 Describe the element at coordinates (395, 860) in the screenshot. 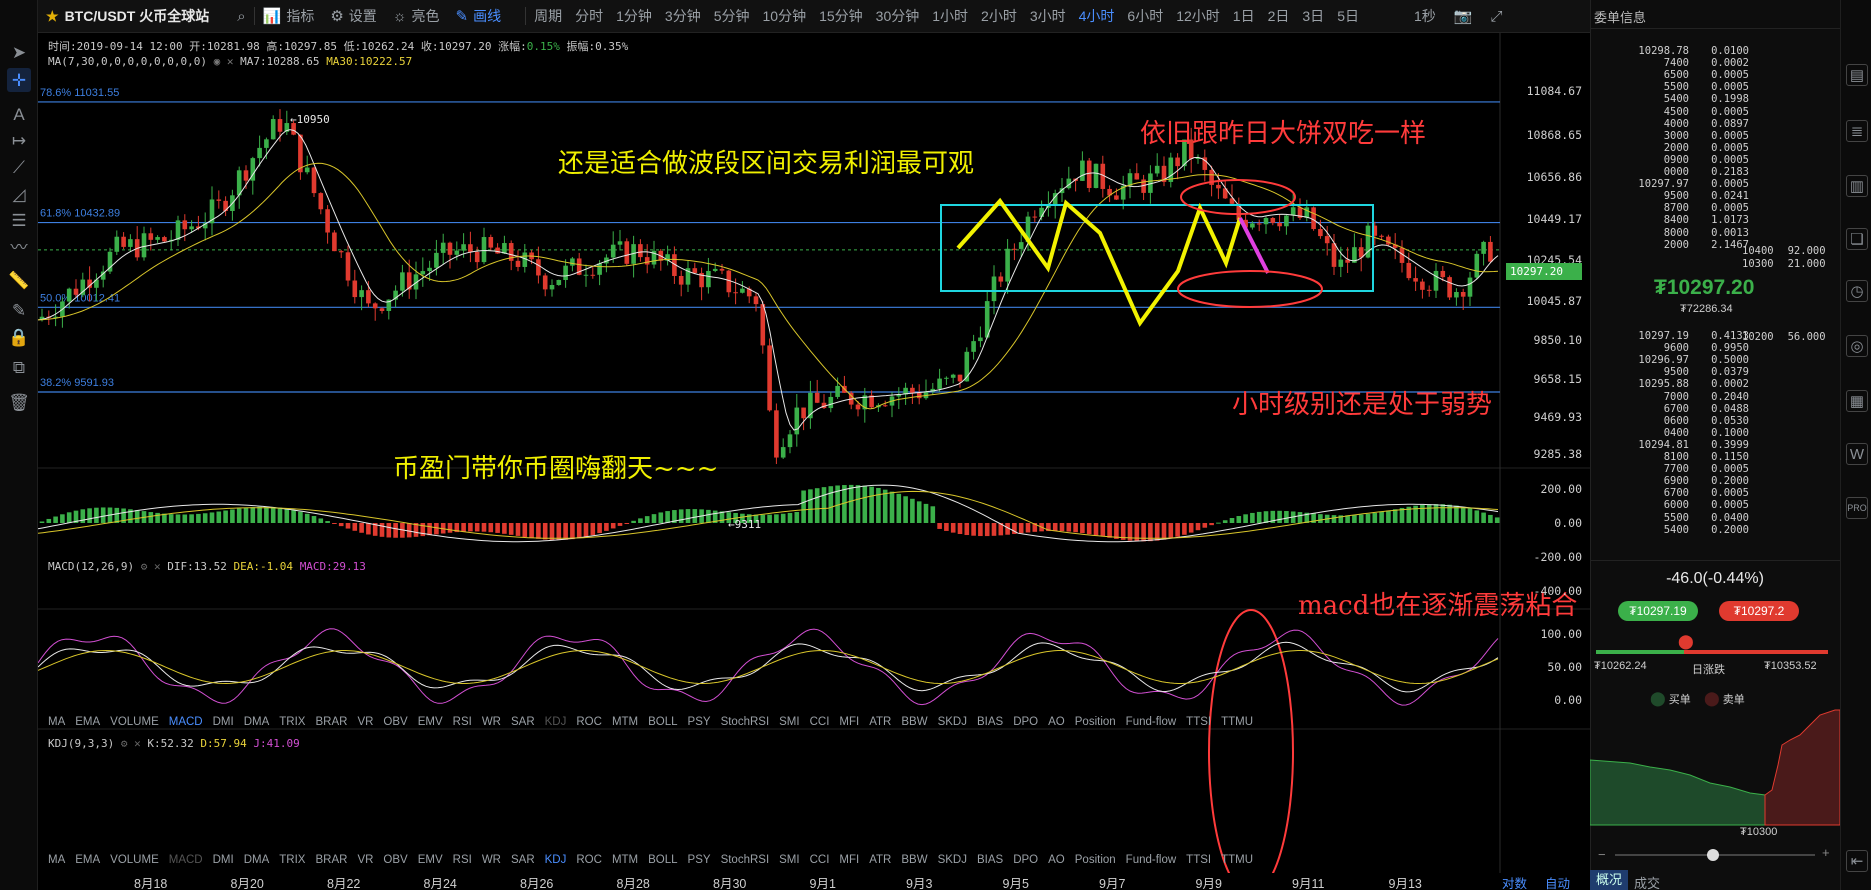

I see `indicator-tab-obv: OBV` at that location.